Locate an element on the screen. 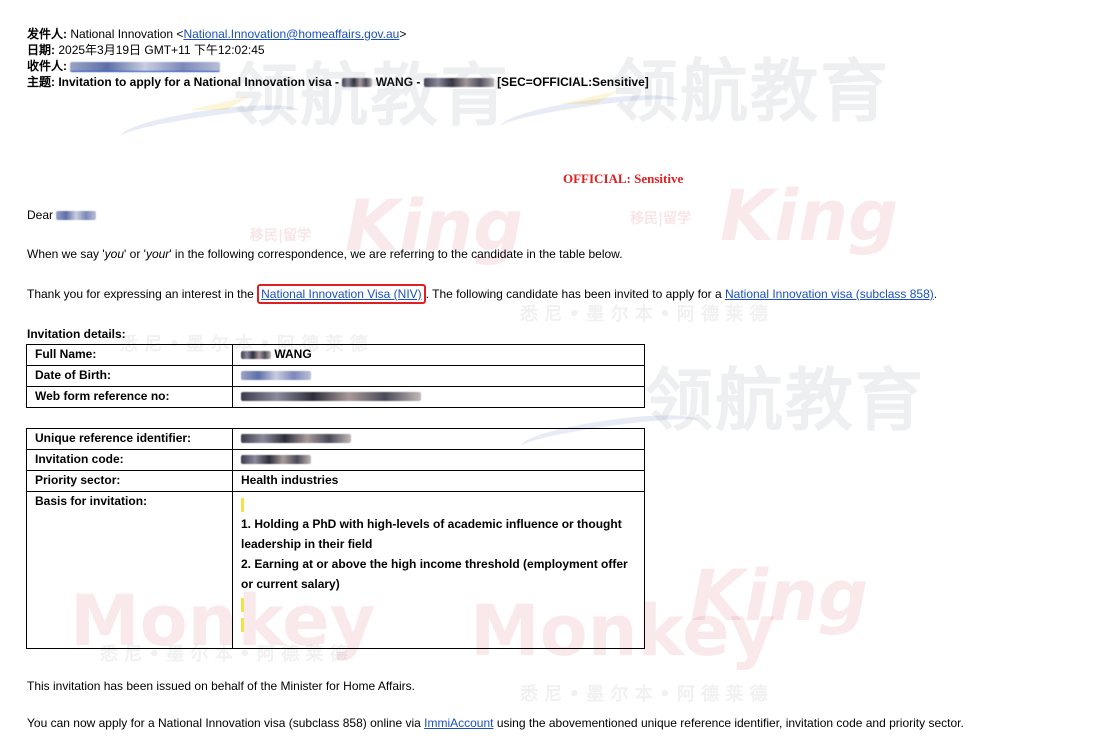 Image resolution: width=1108 pixels, height=756 pixels. table-row: Date of Birth: is located at coordinates (335, 376).